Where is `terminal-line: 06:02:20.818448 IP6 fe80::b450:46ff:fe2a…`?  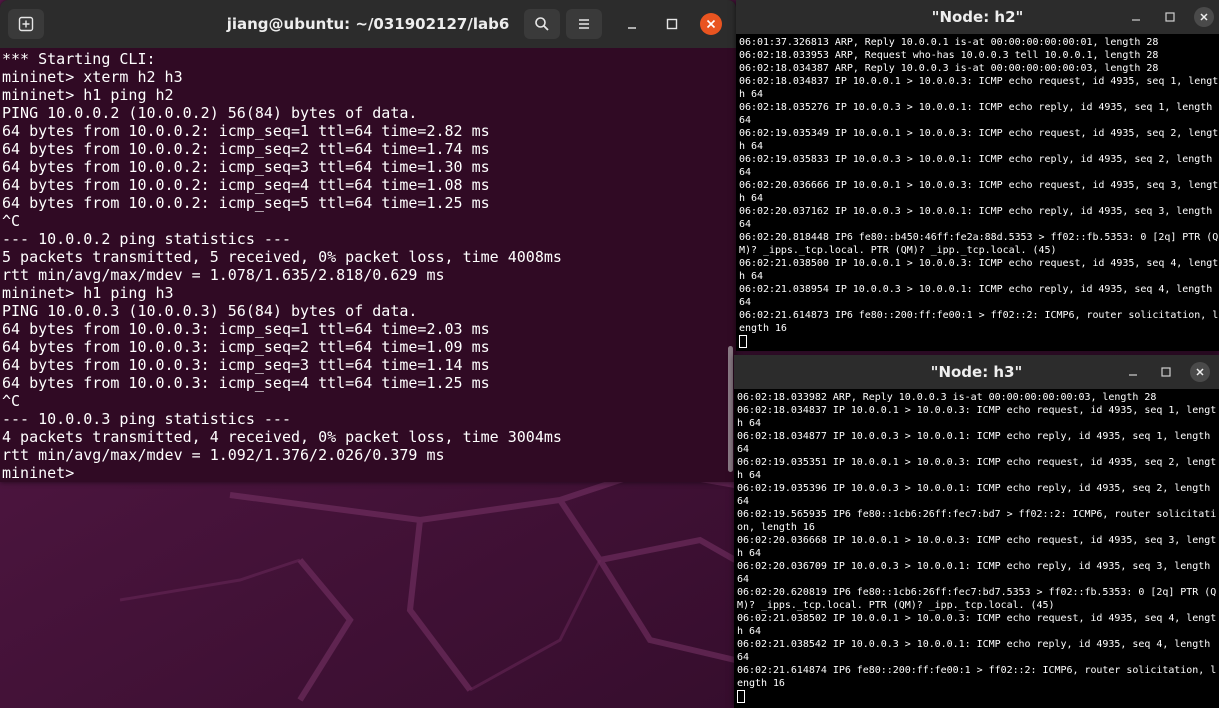 terminal-line: 06:02:20.818448 IP6 fe80::b450:46ff:fe2a… is located at coordinates (979, 237).